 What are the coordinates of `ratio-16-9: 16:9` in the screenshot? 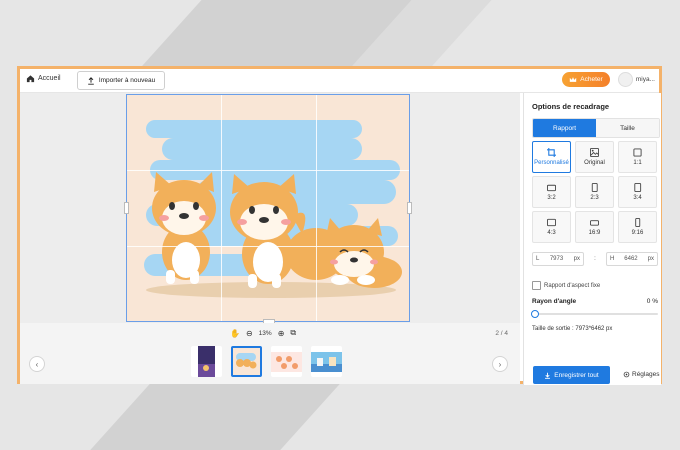 It's located at (594, 227).